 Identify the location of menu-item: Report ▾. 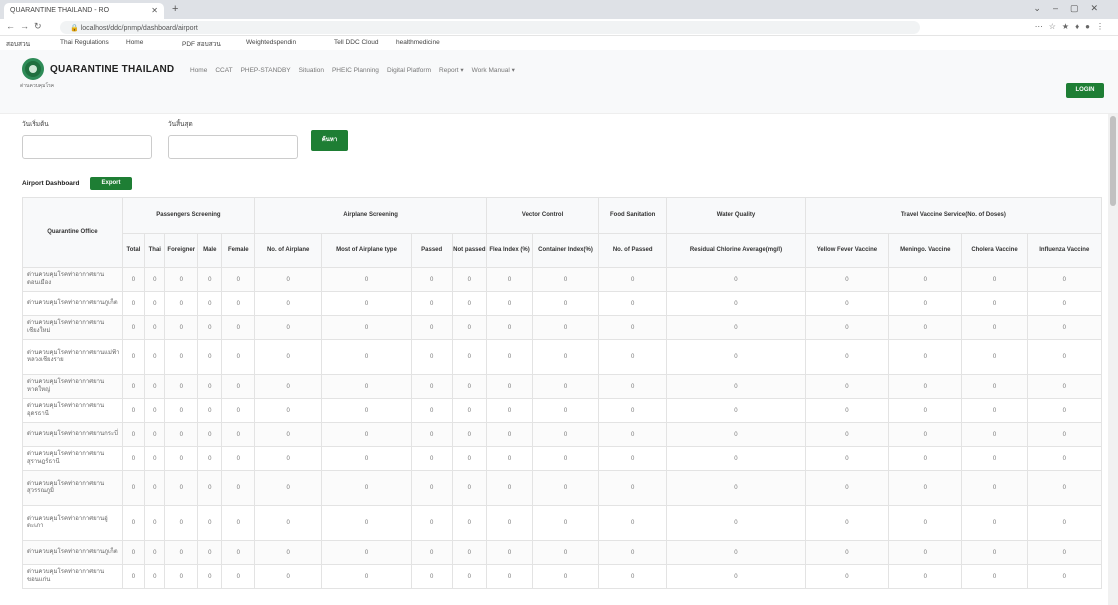
(451, 70).